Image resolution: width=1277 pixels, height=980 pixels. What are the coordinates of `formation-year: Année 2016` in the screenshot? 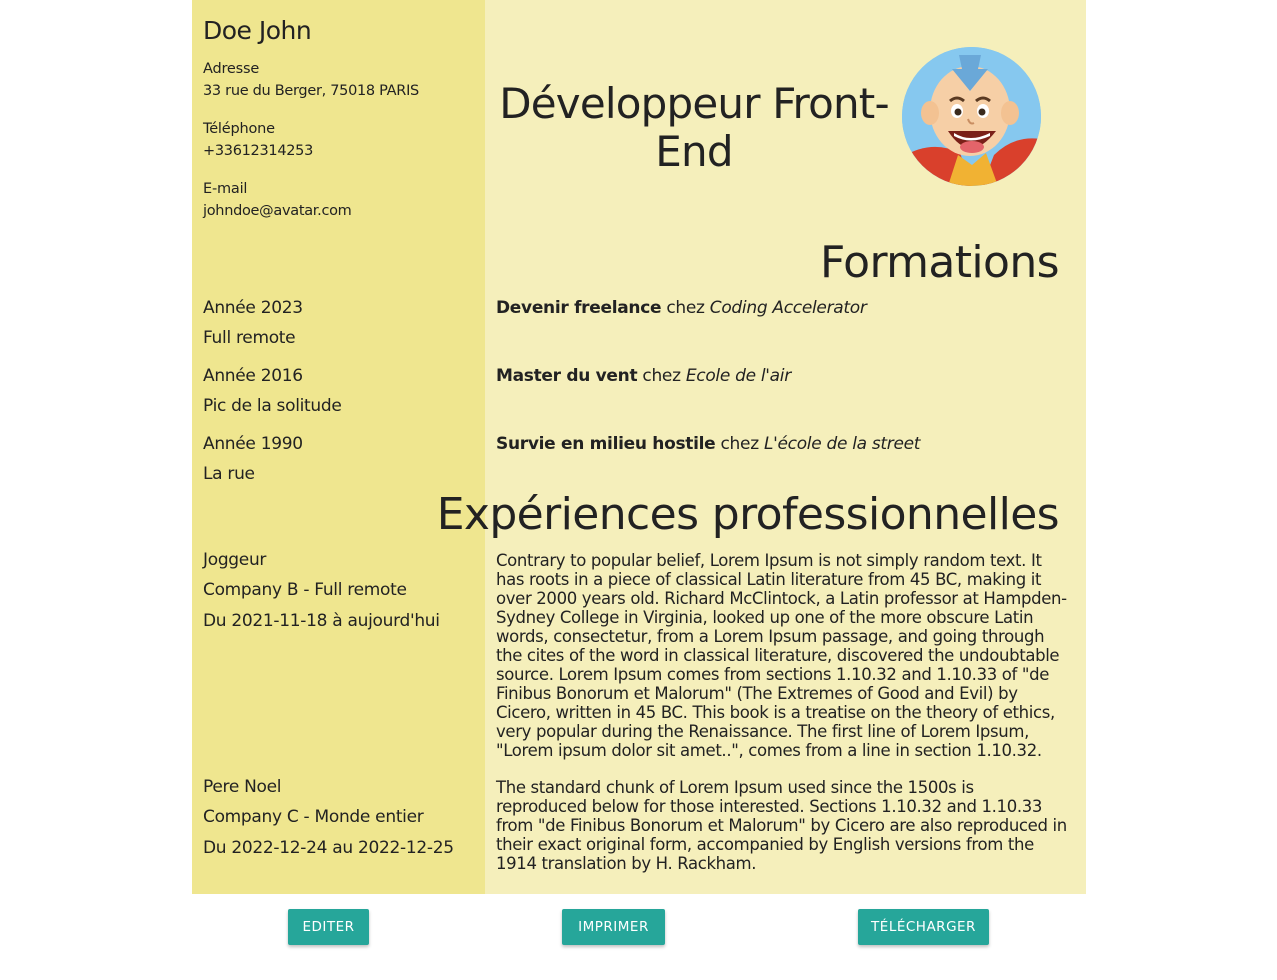 It's located at (253, 376).